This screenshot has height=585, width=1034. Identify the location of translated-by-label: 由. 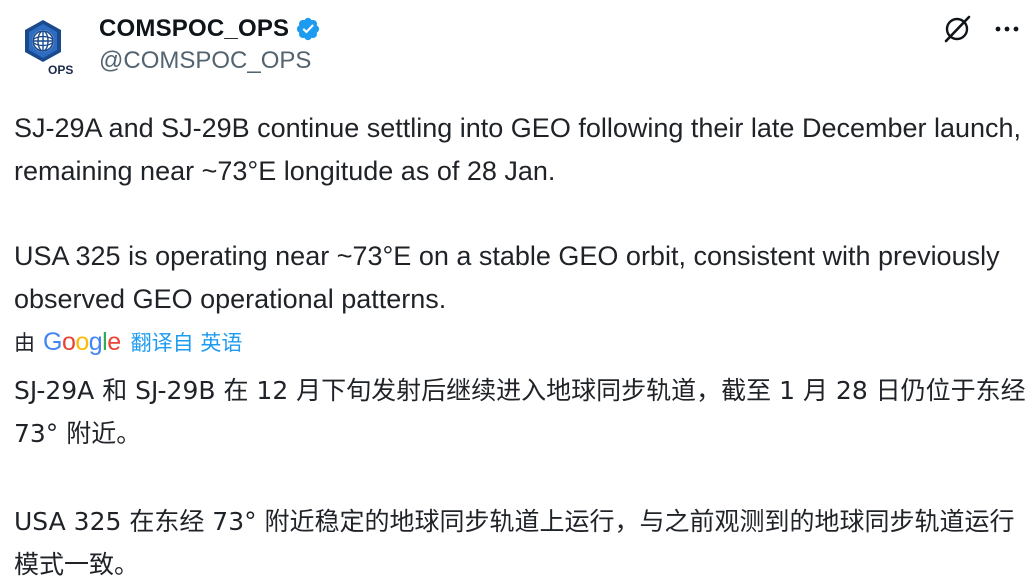
(24, 343).